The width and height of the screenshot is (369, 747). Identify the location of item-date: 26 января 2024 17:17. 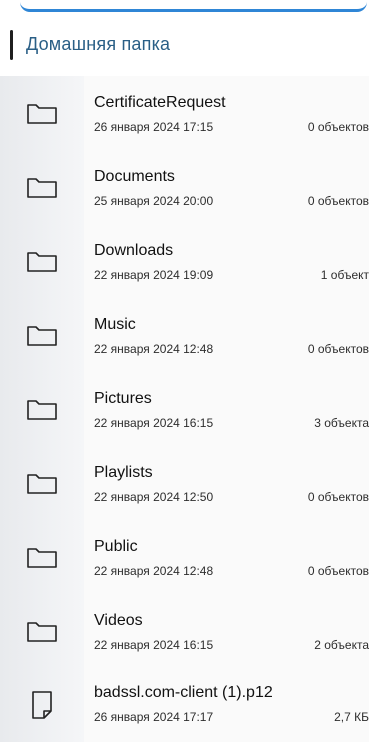
(154, 717).